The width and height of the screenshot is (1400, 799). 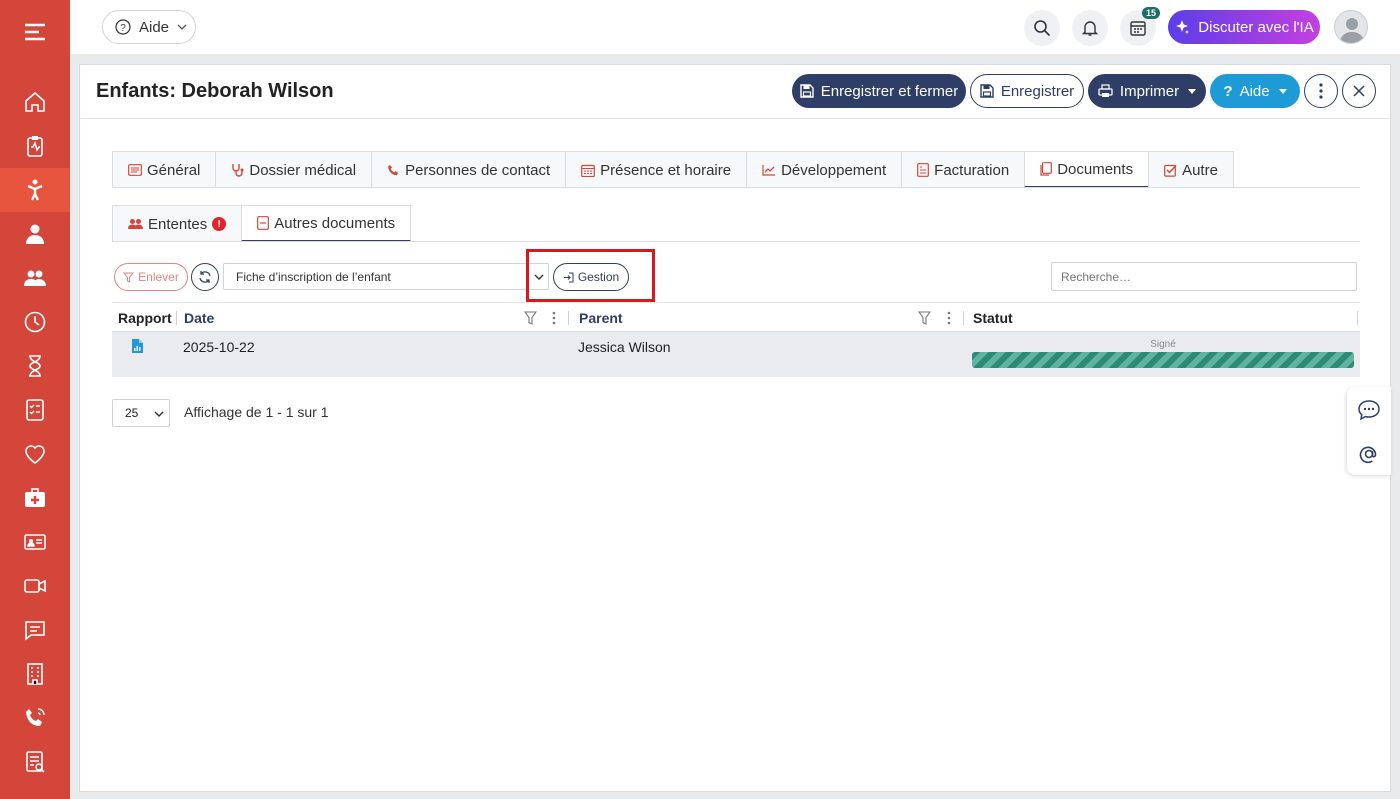 What do you see at coordinates (386, 276) in the screenshot?
I see `document-type-select: Fiche d’inscription de l’enfant` at bounding box center [386, 276].